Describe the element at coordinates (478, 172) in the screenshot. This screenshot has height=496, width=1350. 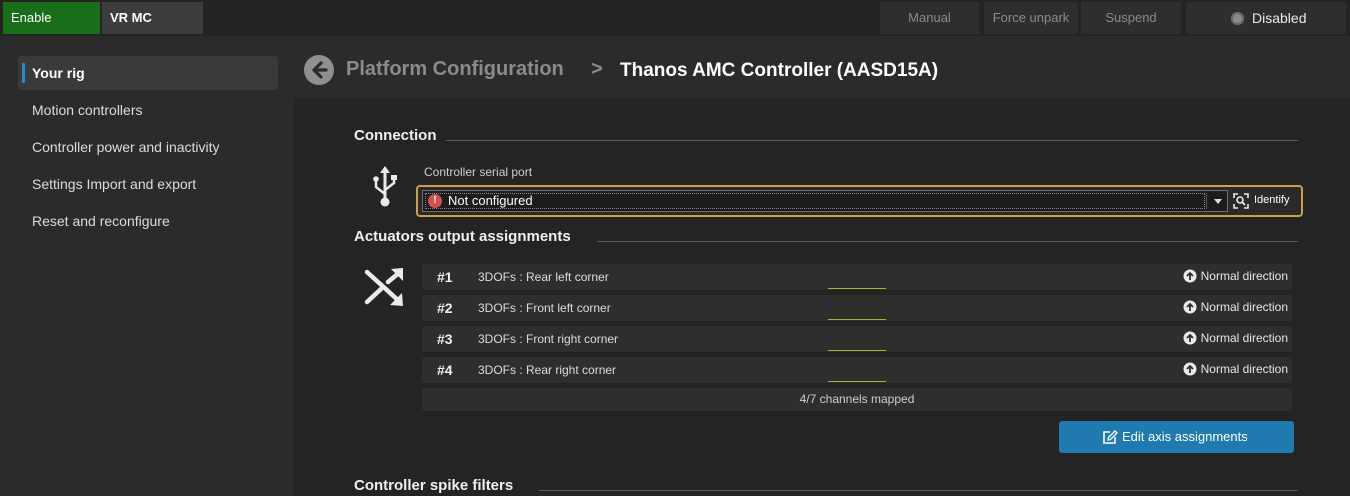
I see `serial-port-label: Controller serial port` at that location.